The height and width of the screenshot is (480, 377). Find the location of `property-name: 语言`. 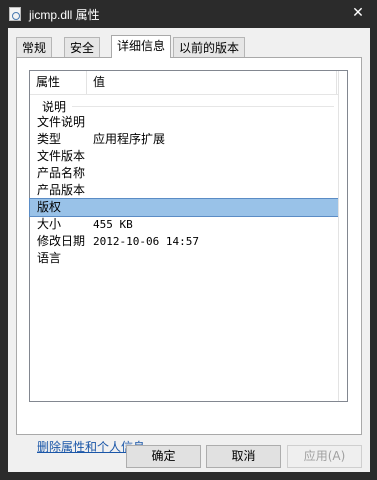

property-name: 语言 is located at coordinates (49, 258).